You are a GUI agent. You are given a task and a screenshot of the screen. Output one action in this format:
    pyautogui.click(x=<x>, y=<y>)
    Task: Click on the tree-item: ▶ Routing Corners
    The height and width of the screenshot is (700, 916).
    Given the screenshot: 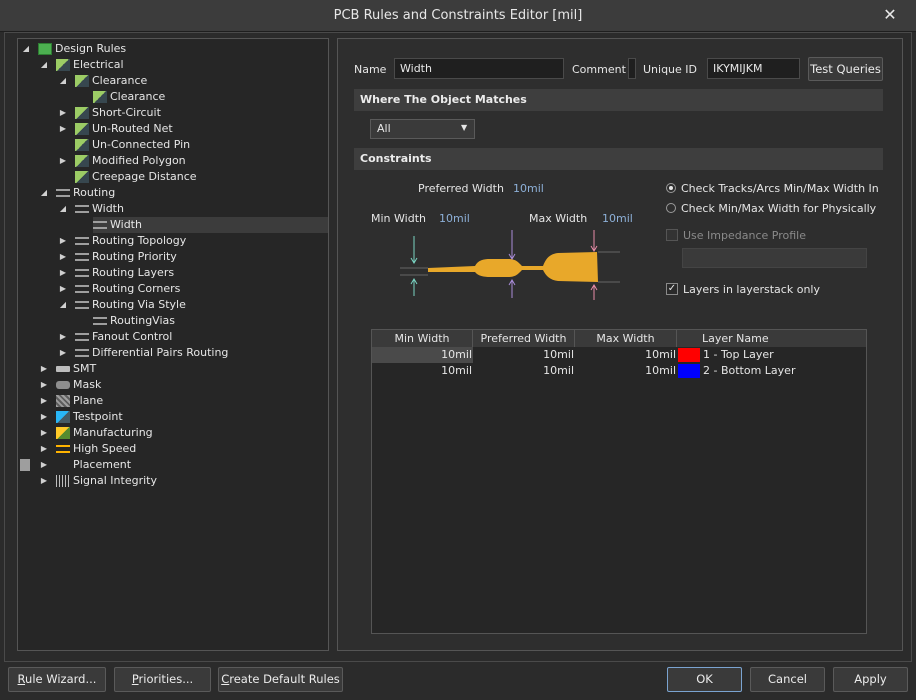 What is the action you would take?
    pyautogui.click(x=173, y=289)
    